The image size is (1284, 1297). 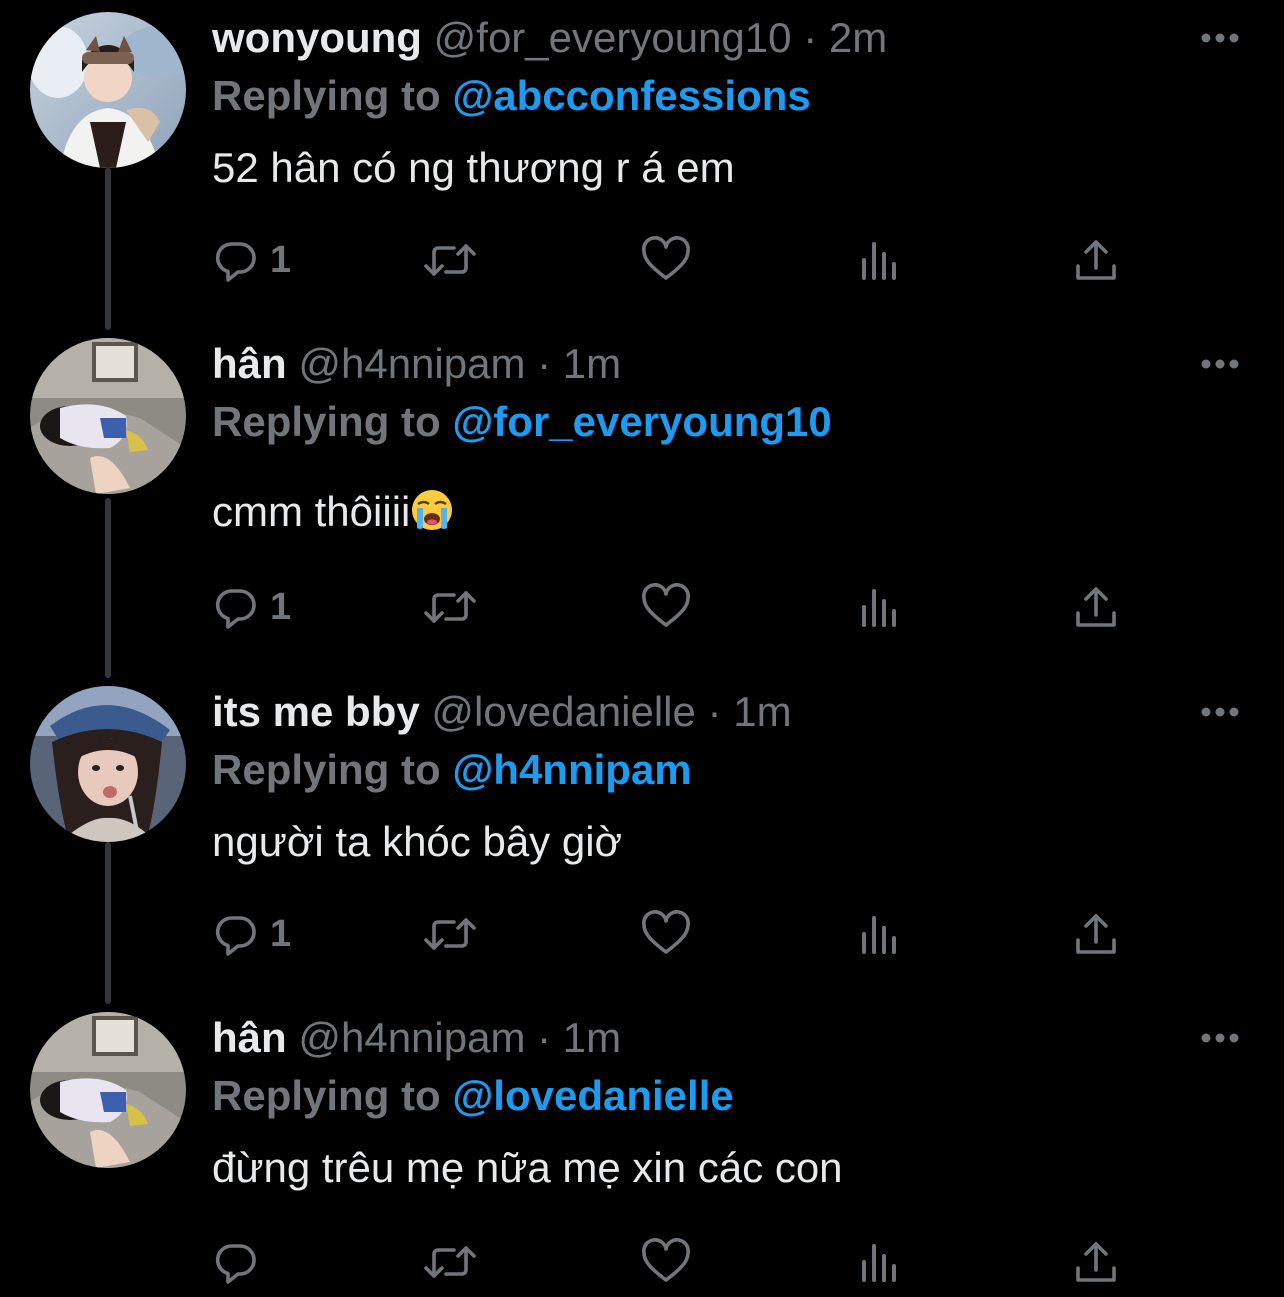 What do you see at coordinates (631, 95) in the screenshot?
I see `replying-to-handle: @abcconfessions` at bounding box center [631, 95].